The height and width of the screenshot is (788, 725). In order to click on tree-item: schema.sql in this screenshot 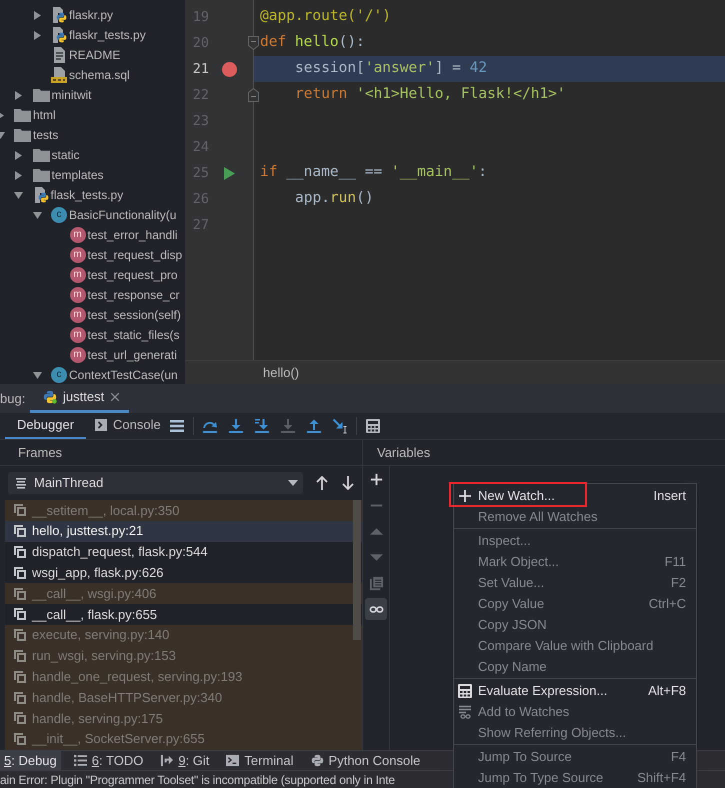, I will do `click(99, 75)`.